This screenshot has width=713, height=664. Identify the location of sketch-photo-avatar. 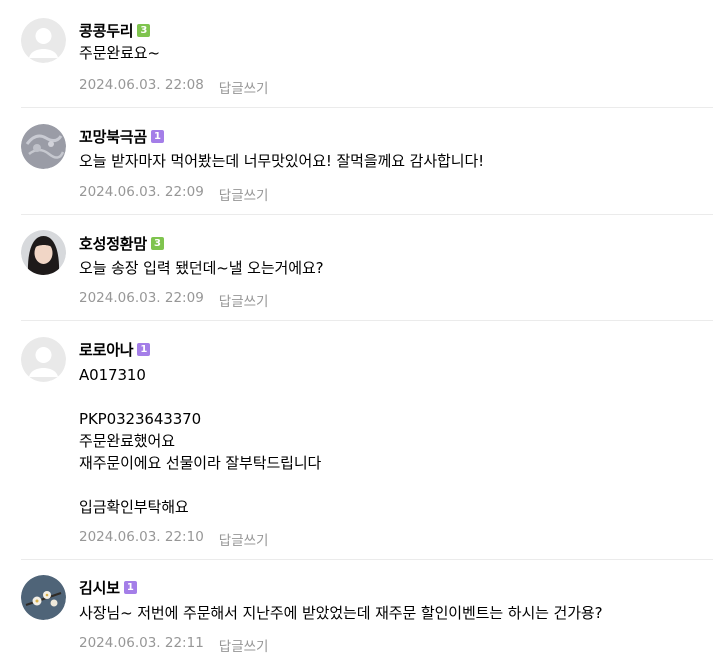
(43, 146).